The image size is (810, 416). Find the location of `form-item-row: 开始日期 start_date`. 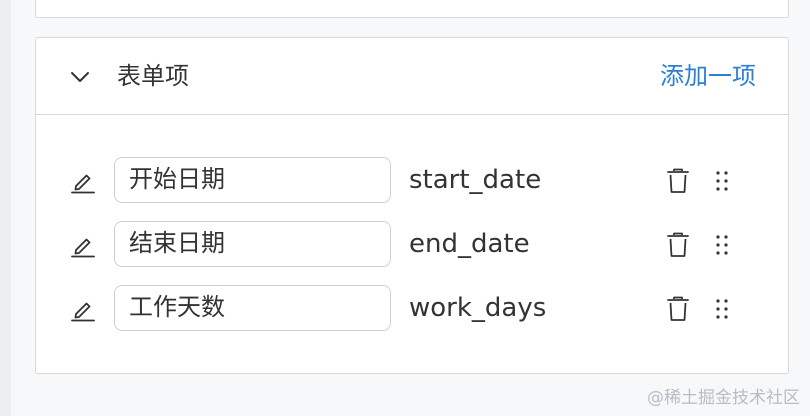

form-item-row: 开始日期 start_date is located at coordinates (412, 181).